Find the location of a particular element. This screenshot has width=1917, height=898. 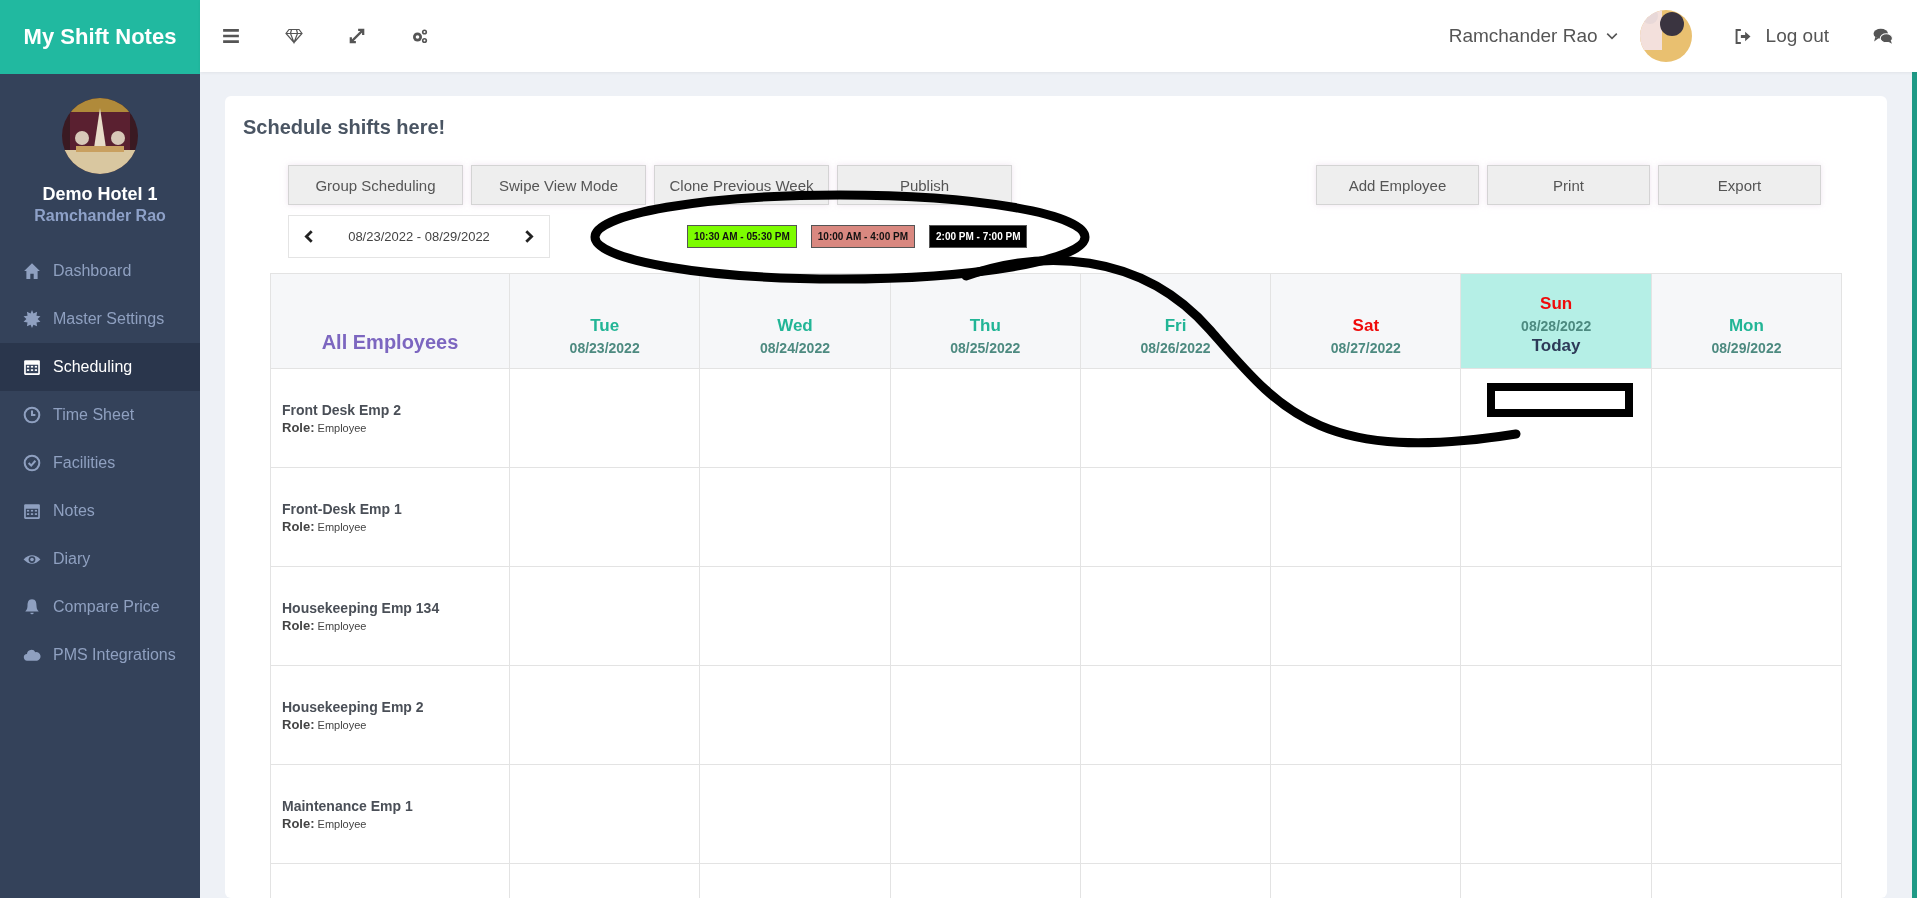

shift-legend-tag: 10:00 AM - 4:00 PM is located at coordinates (862, 236).